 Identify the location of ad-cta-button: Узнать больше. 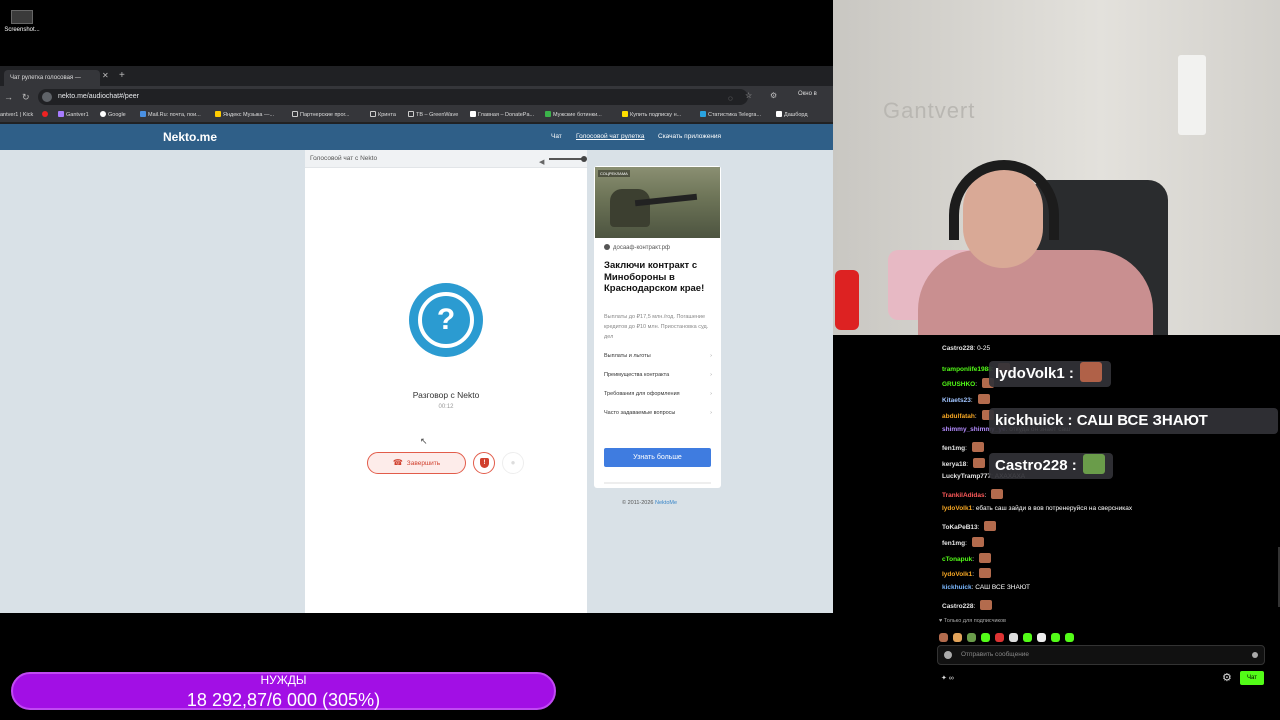
(657, 457).